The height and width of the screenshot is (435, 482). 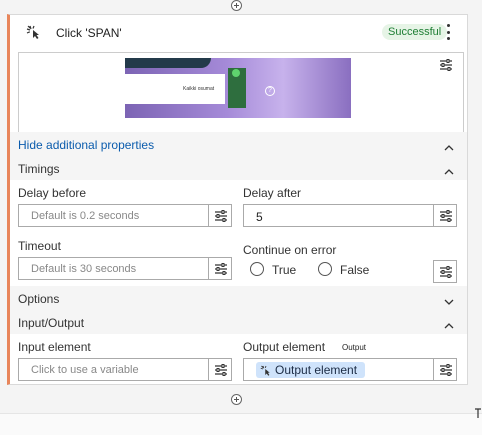 What do you see at coordinates (85, 370) in the screenshot?
I see `input-element-placeholder: Click to use a variable` at bounding box center [85, 370].